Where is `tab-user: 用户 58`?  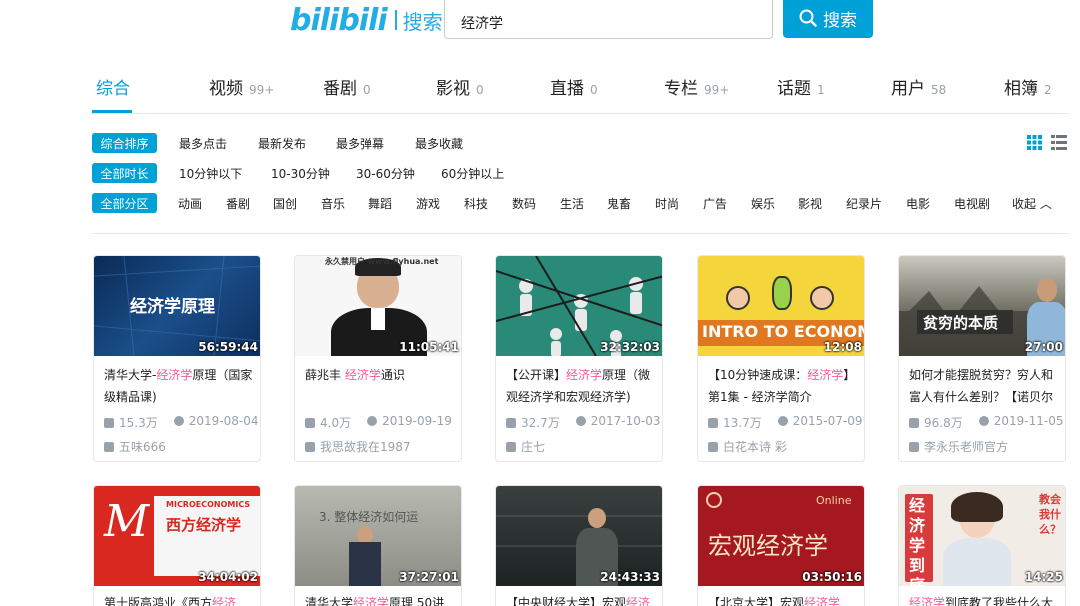
tab-user: 用户 58 is located at coordinates (918, 86).